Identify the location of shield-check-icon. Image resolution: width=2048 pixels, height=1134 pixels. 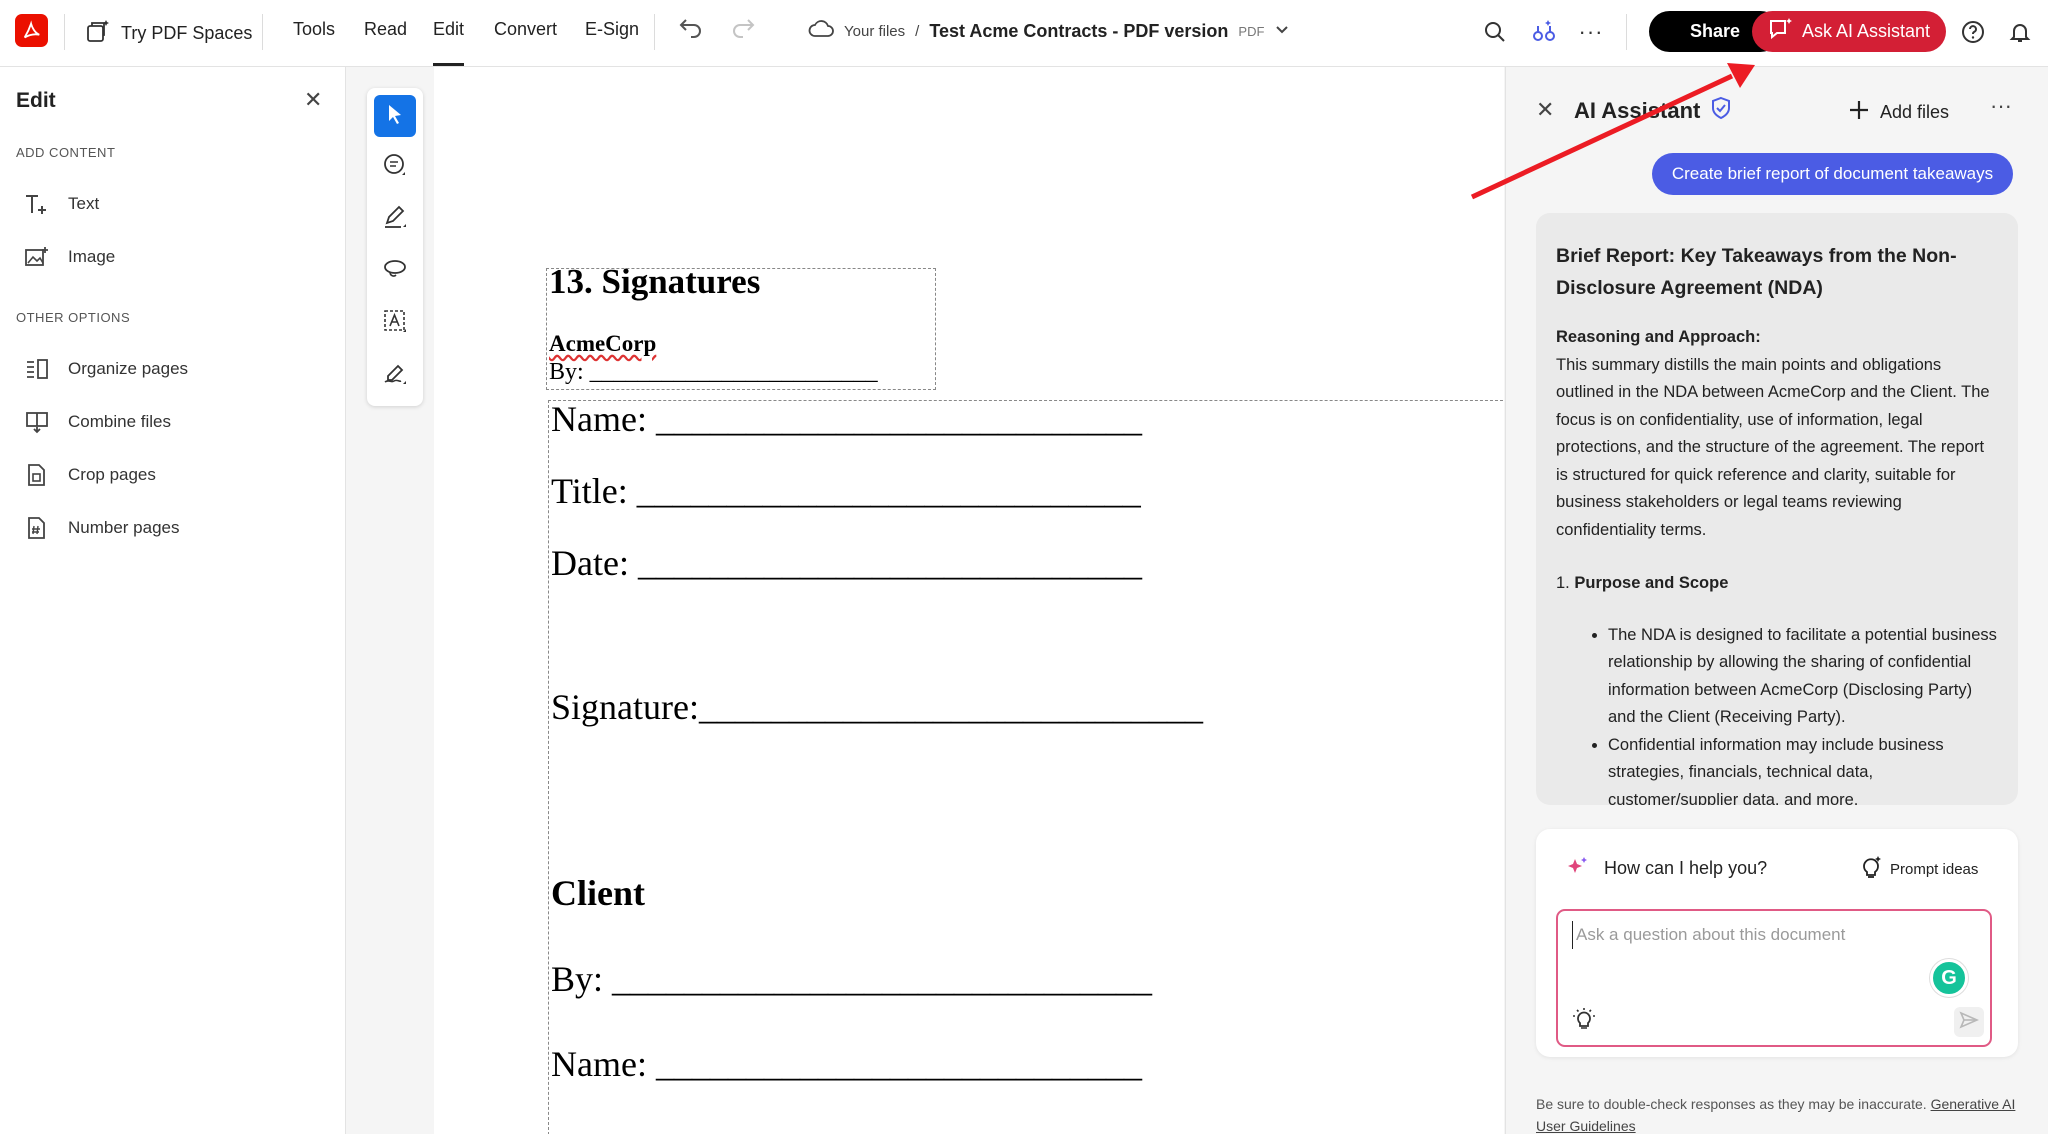
(1721, 111).